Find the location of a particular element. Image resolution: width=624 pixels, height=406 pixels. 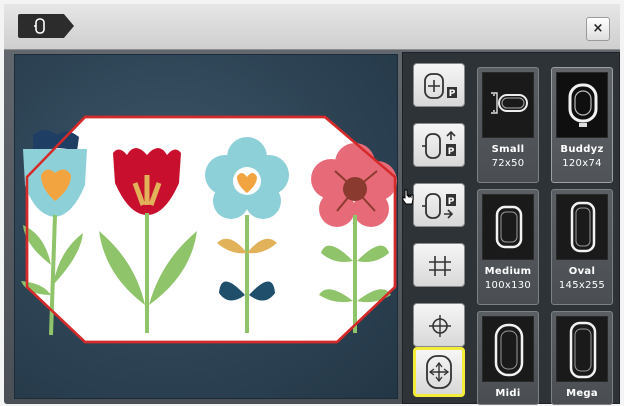

hoop-position-down-icon: P is located at coordinates (439, 206).